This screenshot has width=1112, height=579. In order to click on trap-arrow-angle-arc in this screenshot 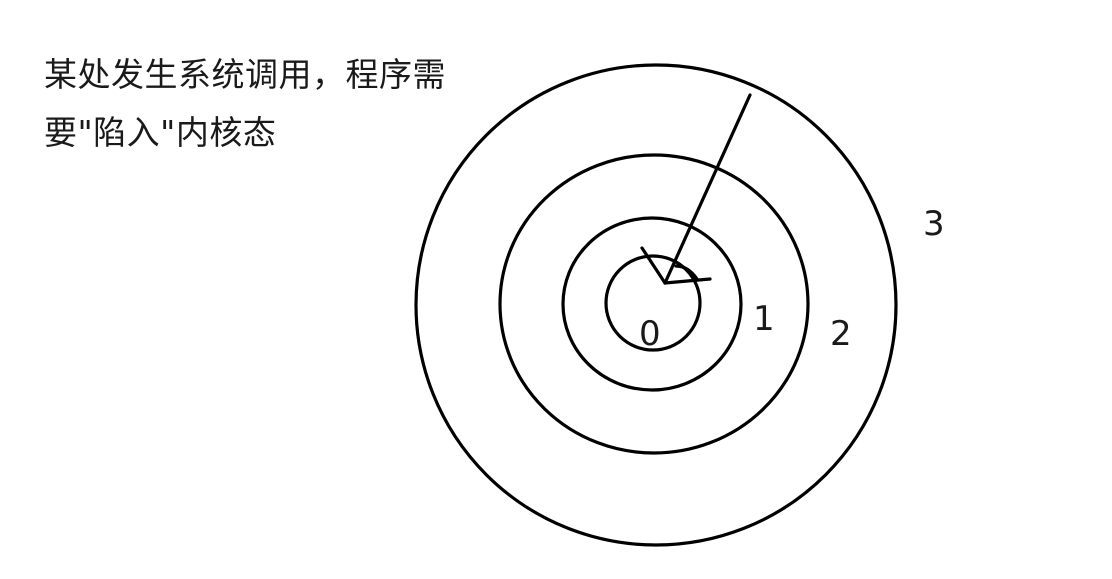, I will do `click(686, 272)`.